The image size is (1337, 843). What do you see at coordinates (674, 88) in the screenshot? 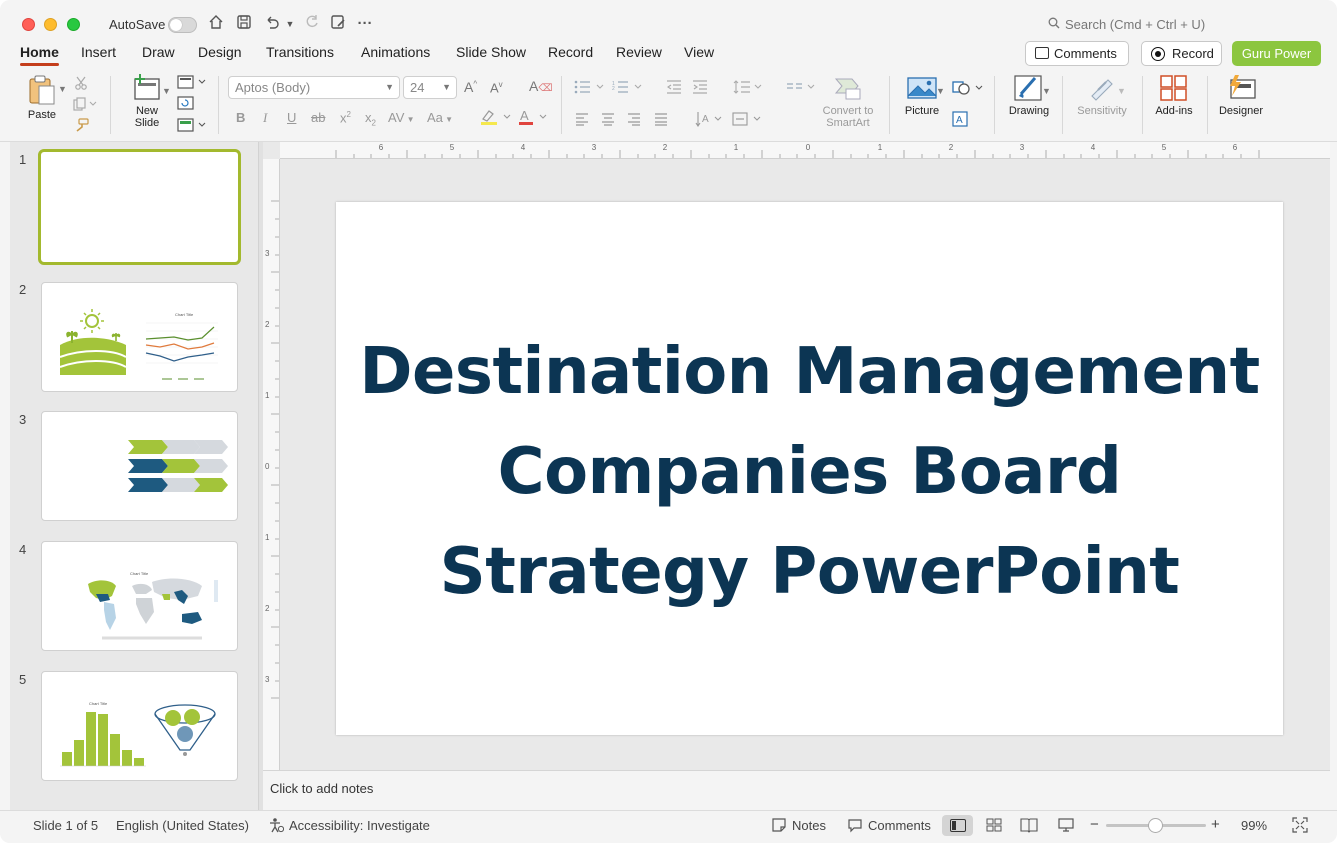
I see `decrease-indent-icon` at bounding box center [674, 88].